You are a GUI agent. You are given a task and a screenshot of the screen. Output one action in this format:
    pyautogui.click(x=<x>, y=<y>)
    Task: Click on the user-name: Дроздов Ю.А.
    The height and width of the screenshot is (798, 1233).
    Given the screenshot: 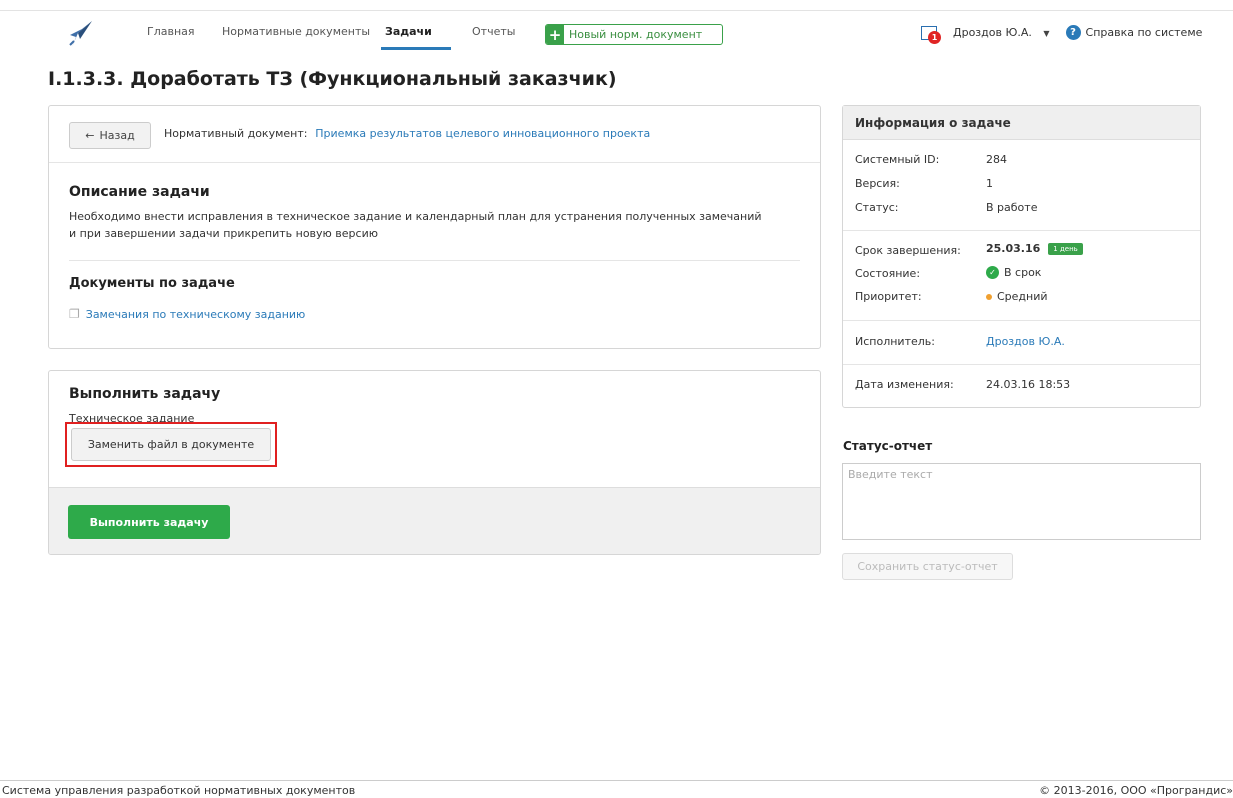 What is the action you would take?
    pyautogui.click(x=992, y=32)
    